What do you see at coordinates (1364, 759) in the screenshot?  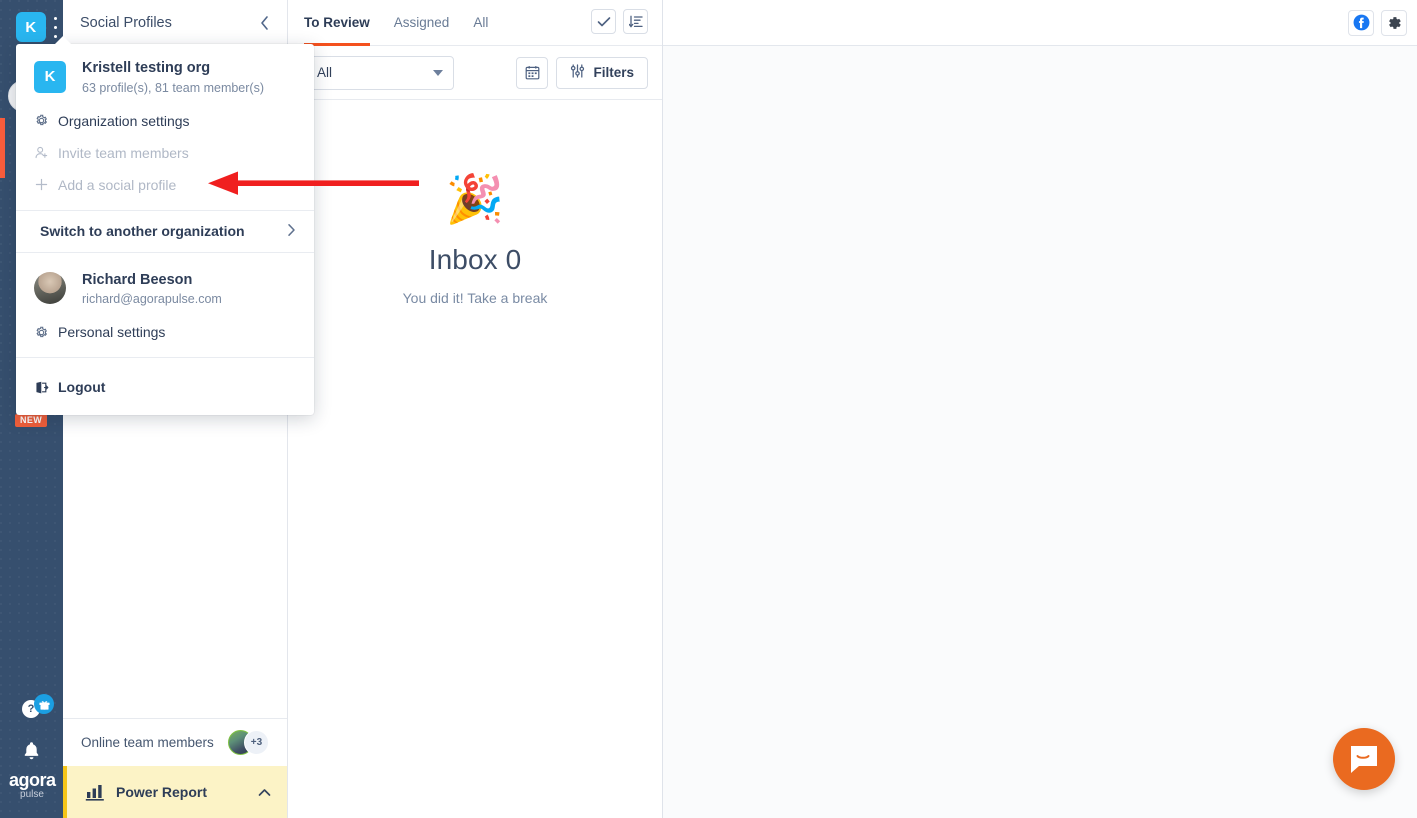 I see `intercom-chat-button` at bounding box center [1364, 759].